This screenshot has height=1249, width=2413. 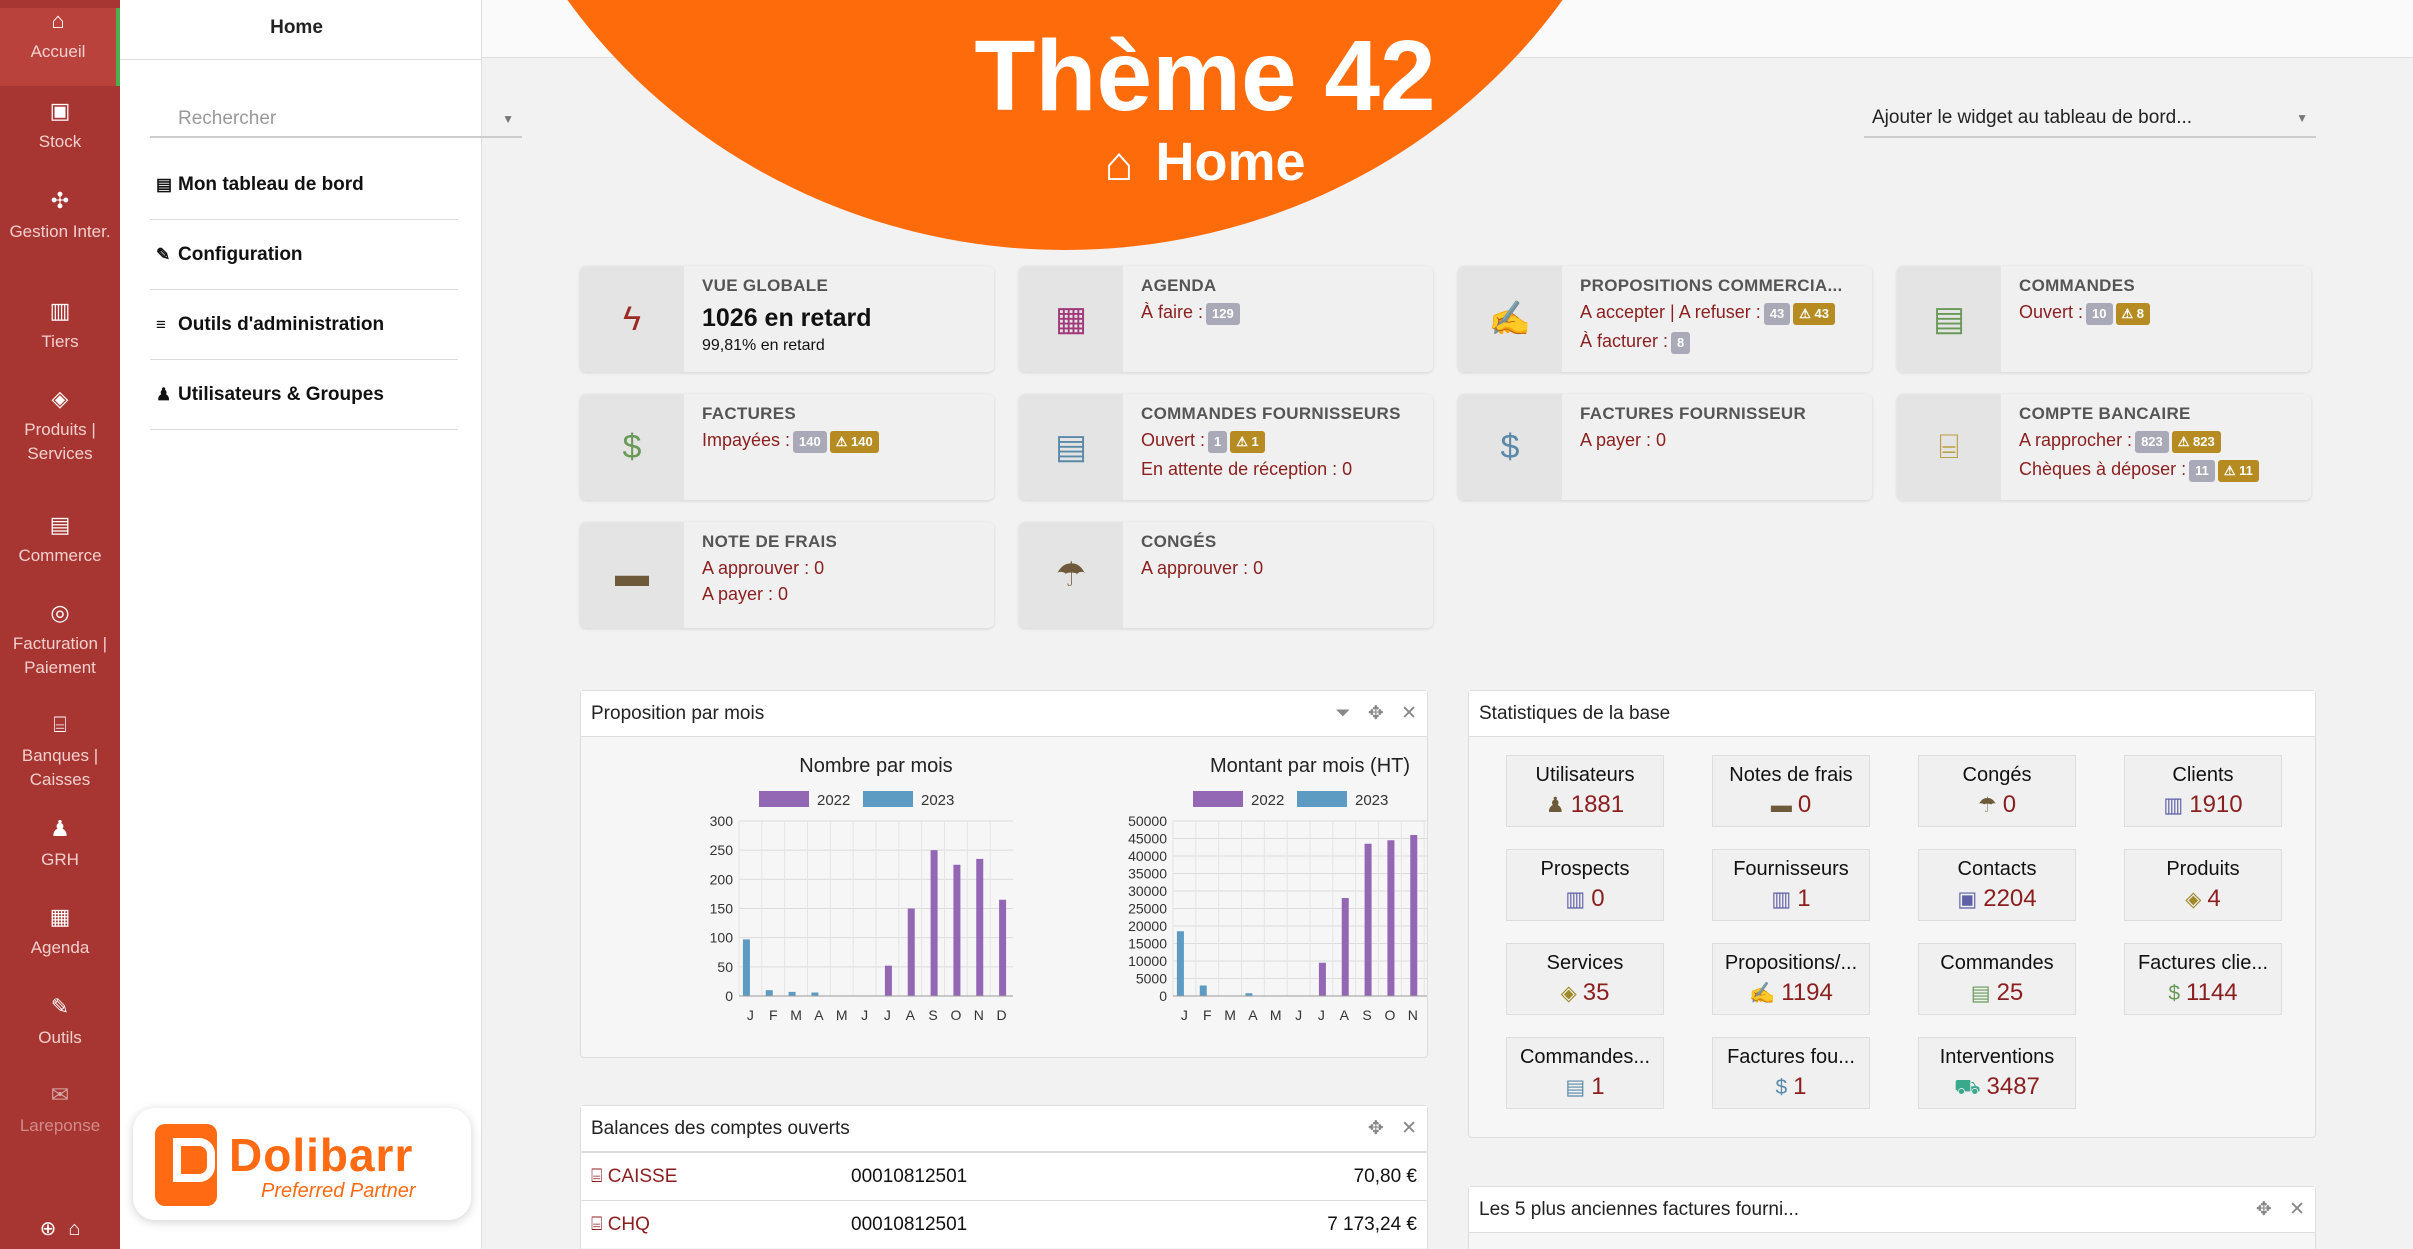 What do you see at coordinates (60, 612) in the screenshot?
I see `coins-icon: ◎` at bounding box center [60, 612].